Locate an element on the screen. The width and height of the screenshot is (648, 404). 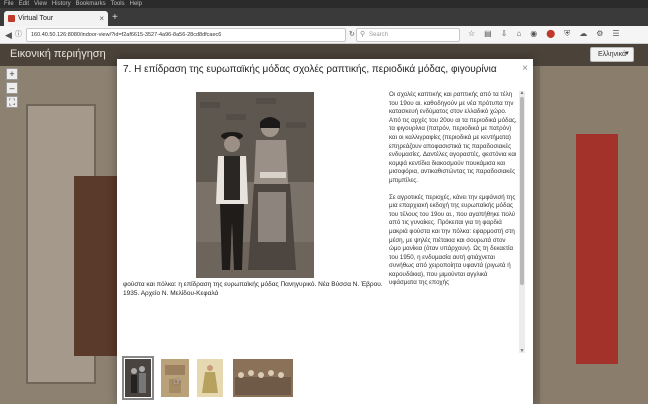
new-tab-icon: + is located at coordinates (115, 17).